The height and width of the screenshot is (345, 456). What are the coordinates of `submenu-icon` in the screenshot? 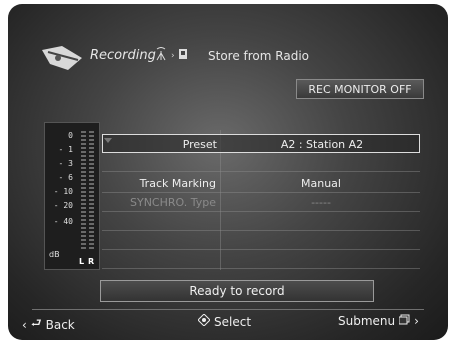 It's located at (404, 321).